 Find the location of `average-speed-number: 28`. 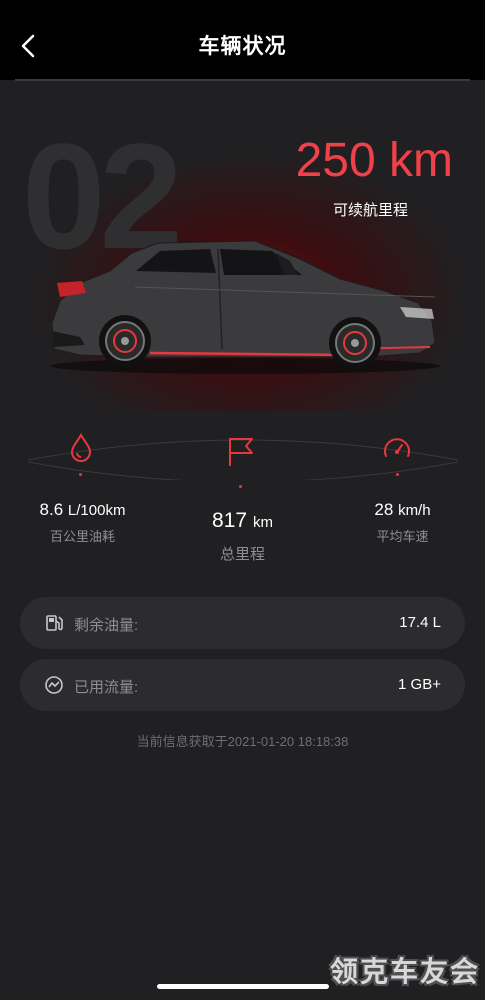

average-speed-number: 28 is located at coordinates (384, 509).